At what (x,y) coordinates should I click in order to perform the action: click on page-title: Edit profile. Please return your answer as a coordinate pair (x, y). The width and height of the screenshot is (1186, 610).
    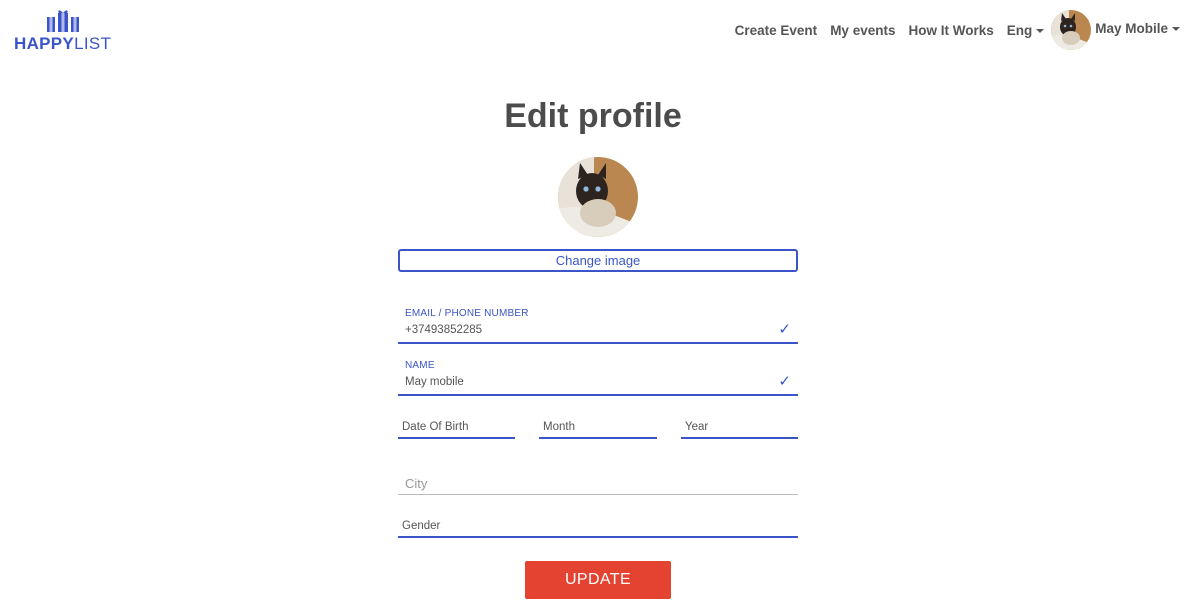
    Looking at the image, I should click on (593, 116).